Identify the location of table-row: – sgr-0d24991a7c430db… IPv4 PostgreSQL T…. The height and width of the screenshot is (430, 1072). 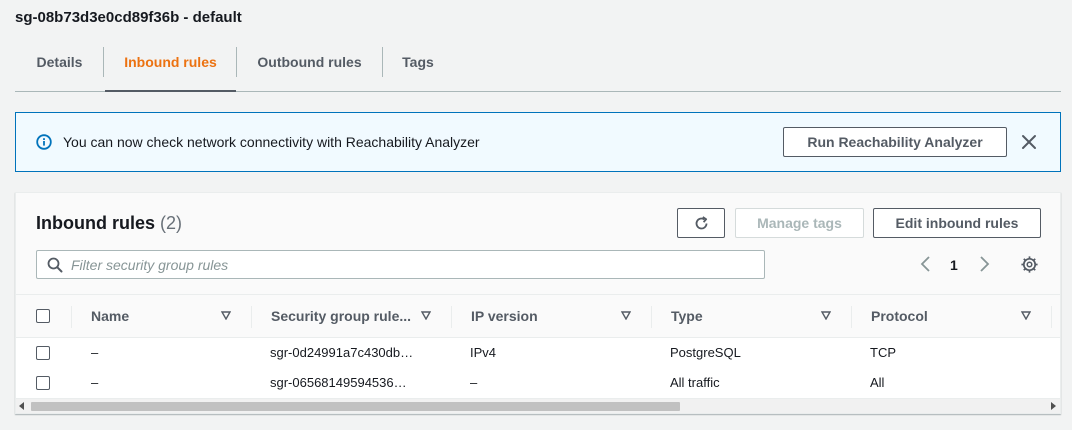
(538, 353).